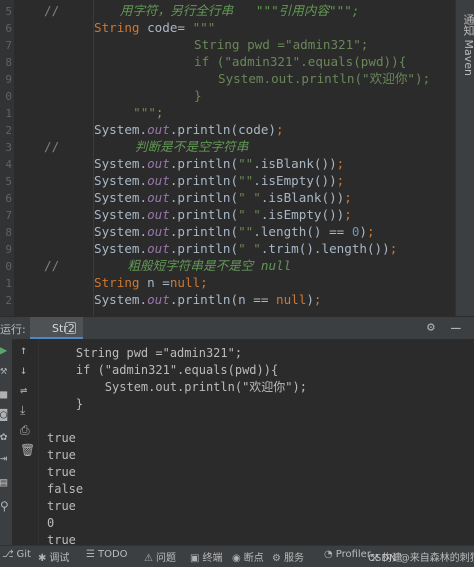 The height and width of the screenshot is (567, 474). Describe the element at coordinates (175, 265) in the screenshot. I see `code-token: 粗般短字符串是不是空 null` at that location.